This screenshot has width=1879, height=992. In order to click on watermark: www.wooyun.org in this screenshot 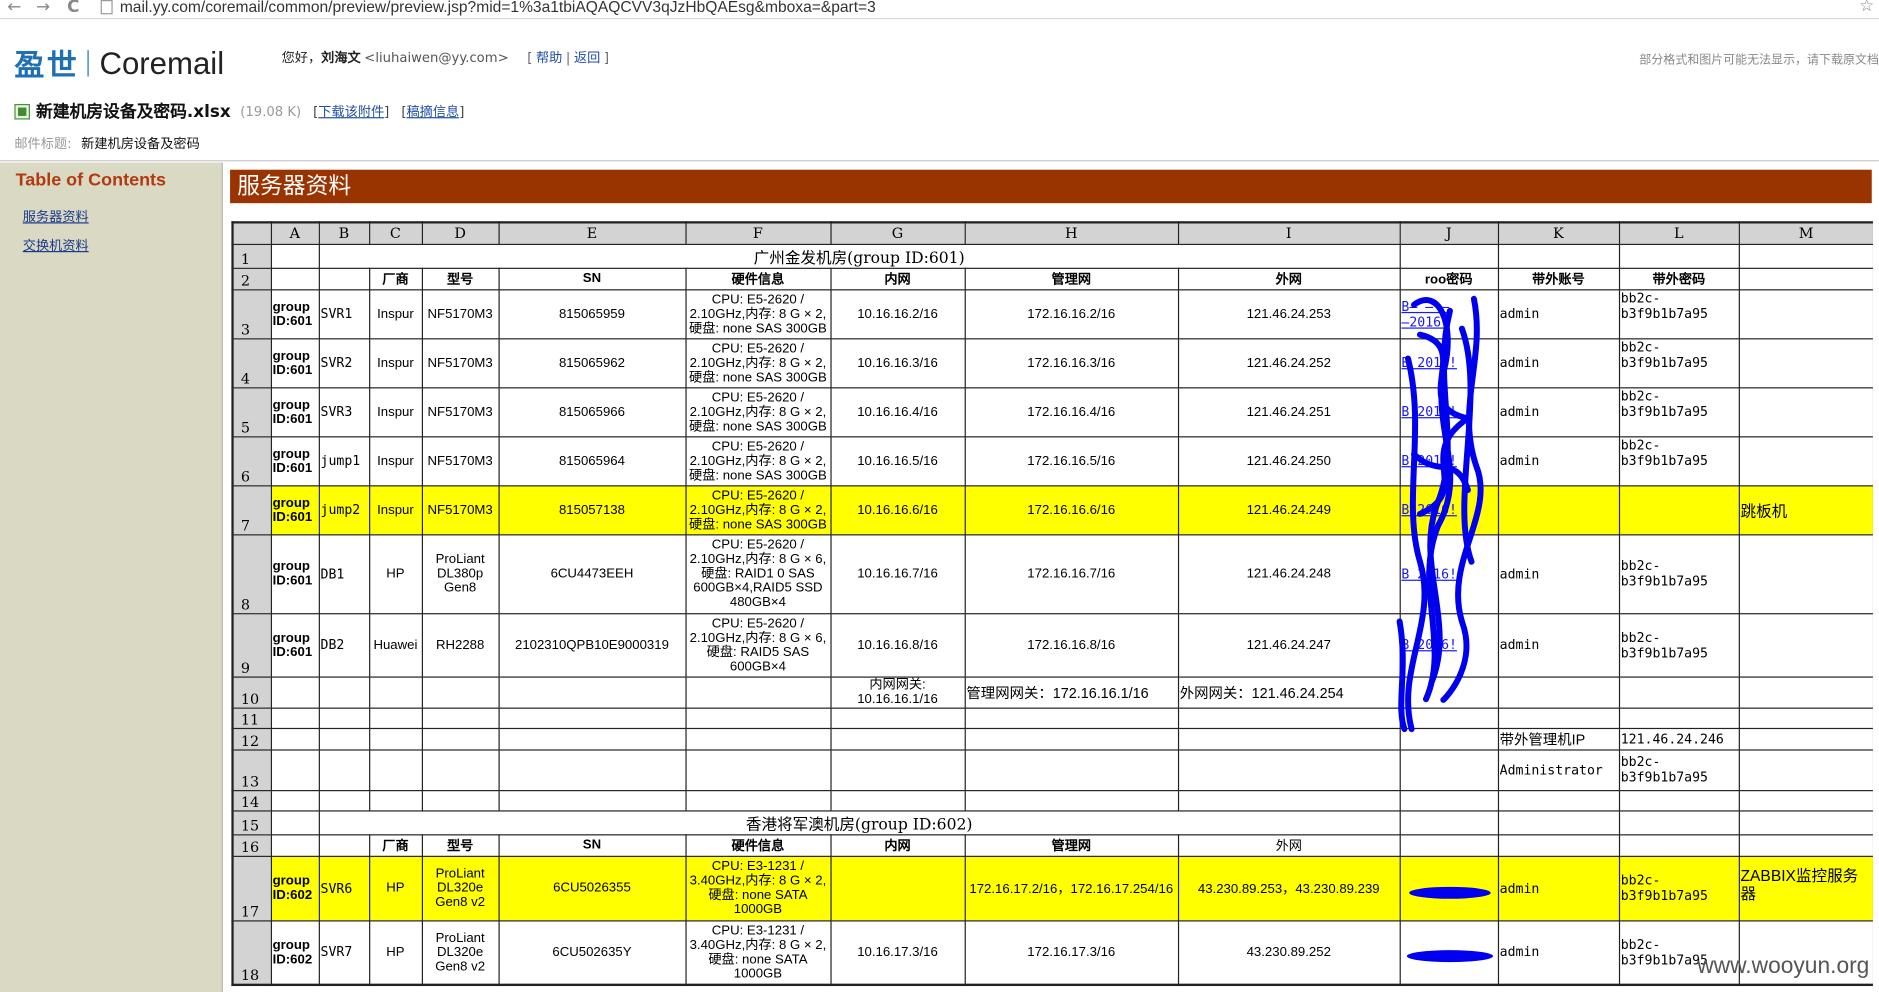, I will do `click(1783, 966)`.